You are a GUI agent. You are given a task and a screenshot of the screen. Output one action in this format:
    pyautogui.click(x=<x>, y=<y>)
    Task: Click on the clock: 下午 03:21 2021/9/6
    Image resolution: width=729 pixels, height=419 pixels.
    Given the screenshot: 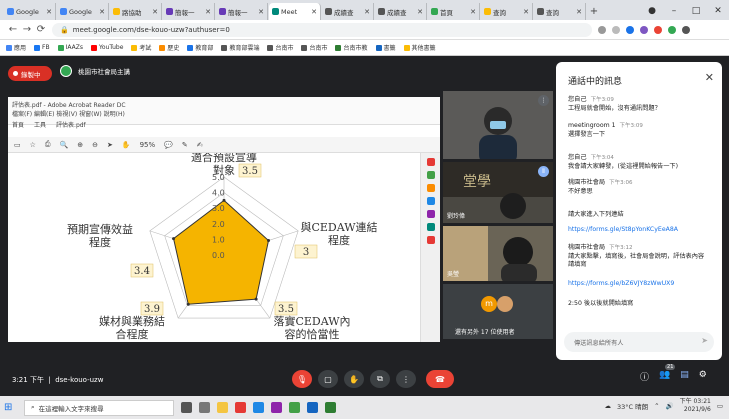 What is the action you would take?
    pyautogui.click(x=695, y=406)
    